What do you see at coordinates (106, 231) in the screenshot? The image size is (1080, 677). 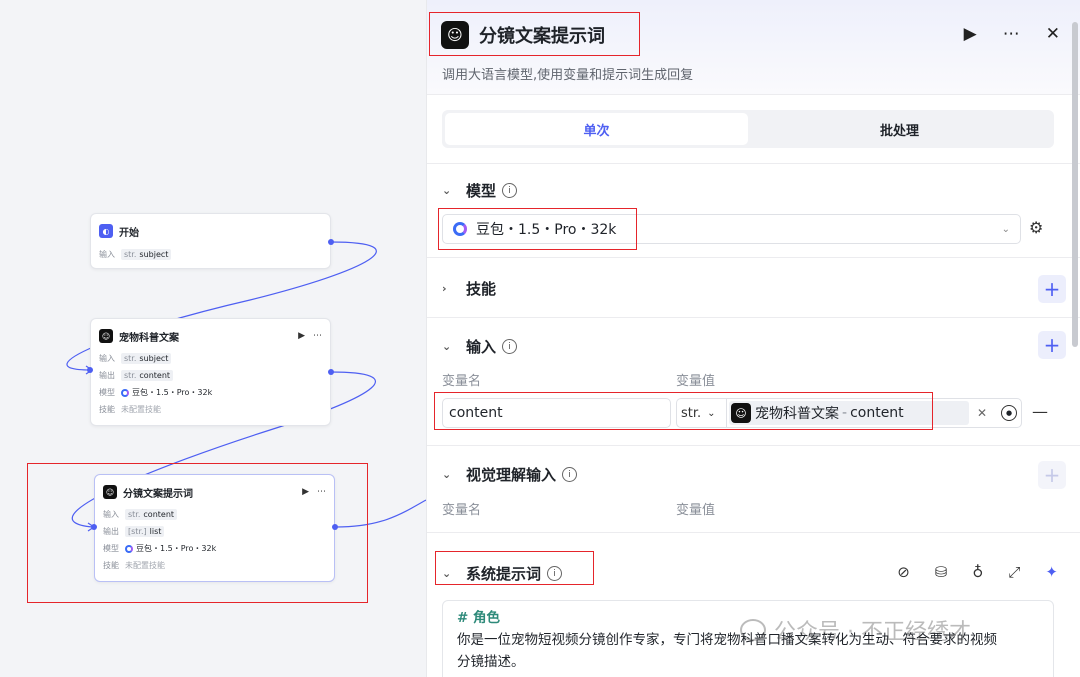 I see `start-icon: ◐` at bounding box center [106, 231].